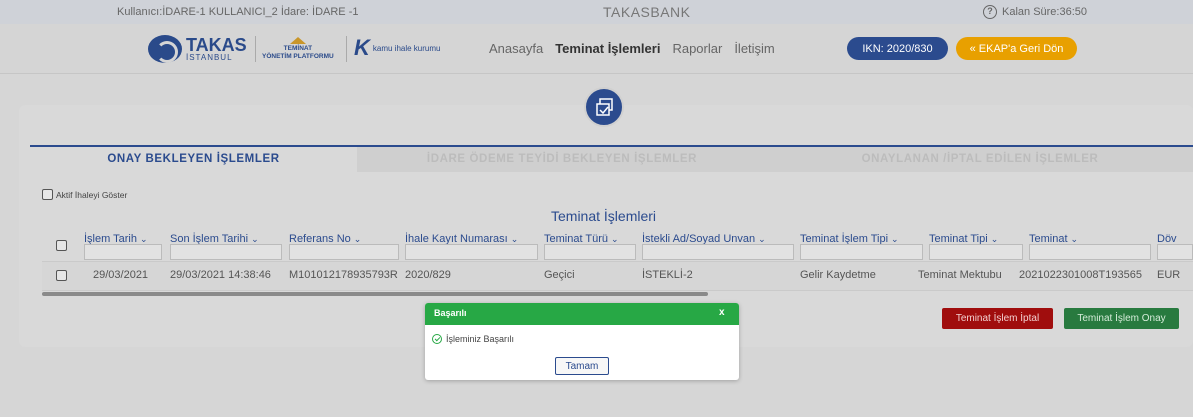 This screenshot has width=1193, height=417. Describe the element at coordinates (344, 252) in the screenshot. I see `filter-input-referans-no` at that location.